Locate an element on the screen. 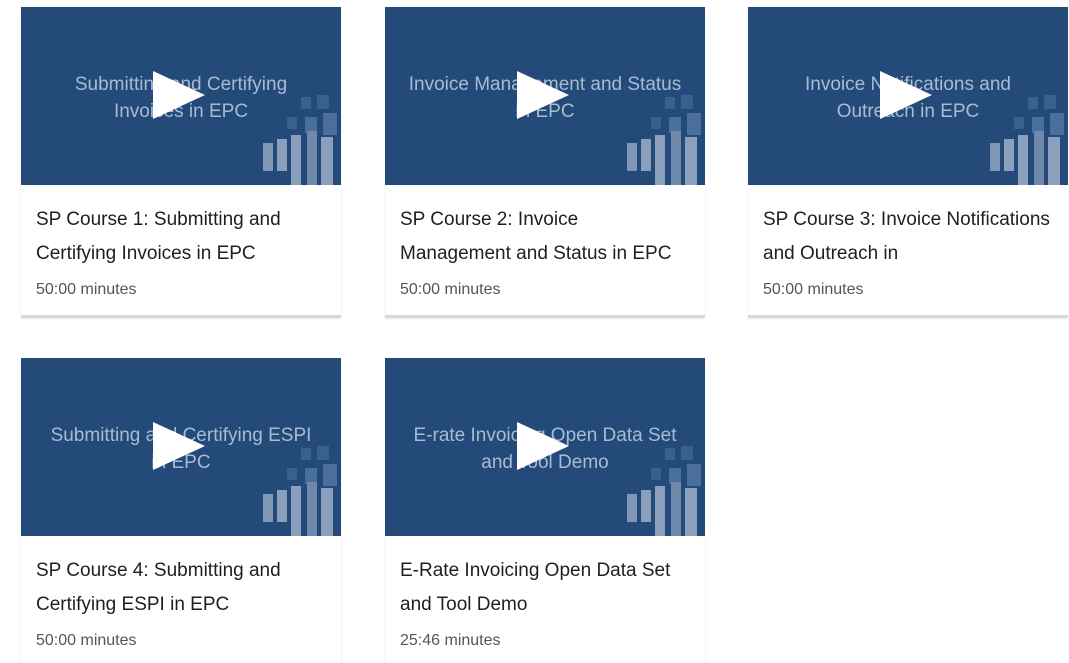 Image resolution: width=1069 pixels, height=663 pixels. video-thumbnail: Submitting and Certifying ESPI in EPC is located at coordinates (181, 447).